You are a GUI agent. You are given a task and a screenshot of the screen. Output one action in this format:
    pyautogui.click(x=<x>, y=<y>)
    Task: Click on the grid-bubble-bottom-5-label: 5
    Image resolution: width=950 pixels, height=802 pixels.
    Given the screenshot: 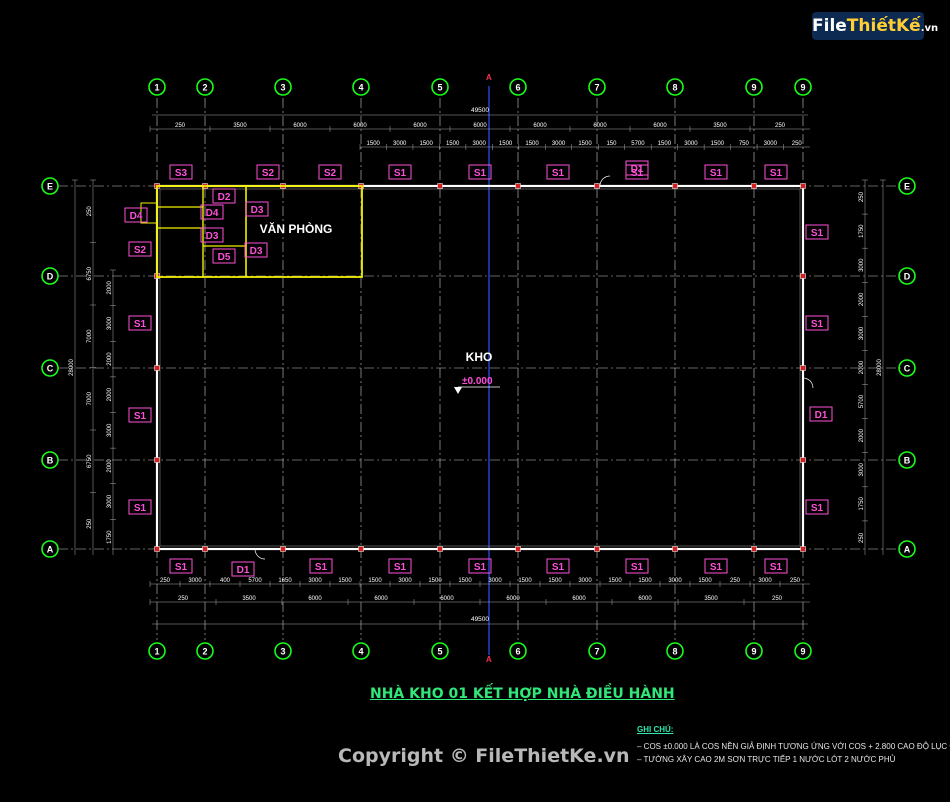 What is the action you would take?
    pyautogui.click(x=439, y=652)
    